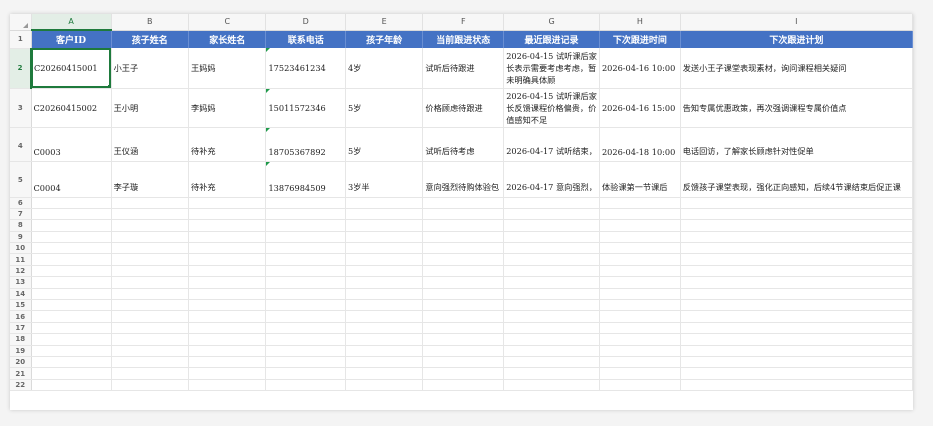 Image resolution: width=933 pixels, height=426 pixels. I want to click on data-cell: 体验课第一节课后, so click(640, 179).